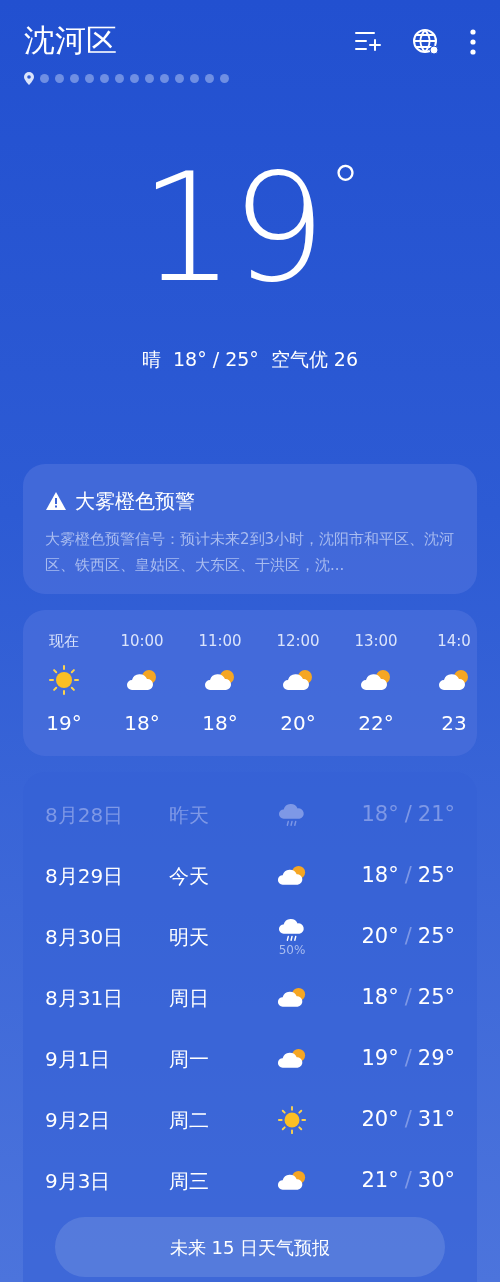 This screenshot has height=1282, width=500. I want to click on low-temperature: 21°, so click(380, 1180).